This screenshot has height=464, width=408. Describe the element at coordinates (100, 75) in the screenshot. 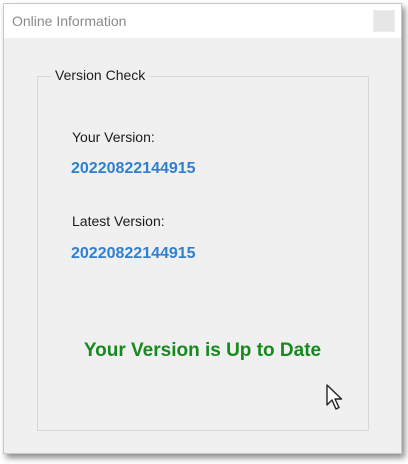

I see `group-label: Version Check` at that location.